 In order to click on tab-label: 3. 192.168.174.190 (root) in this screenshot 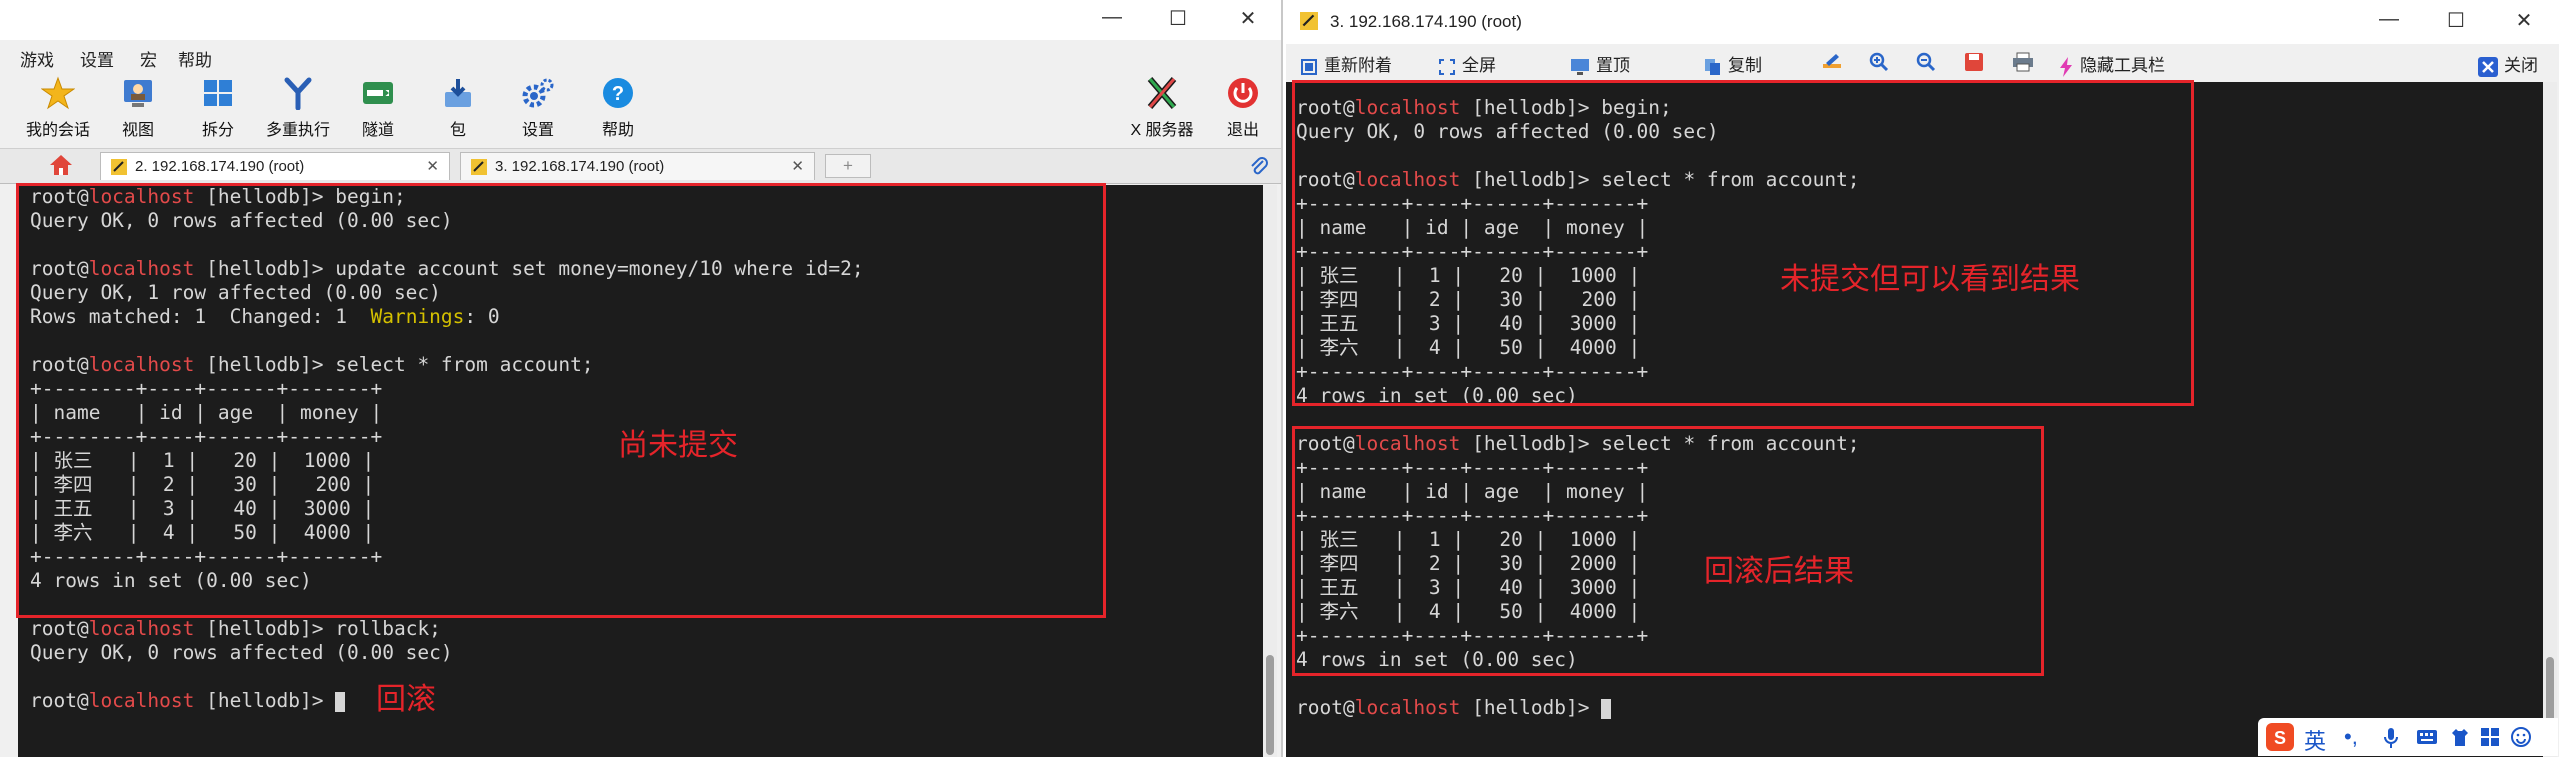, I will do `click(580, 166)`.